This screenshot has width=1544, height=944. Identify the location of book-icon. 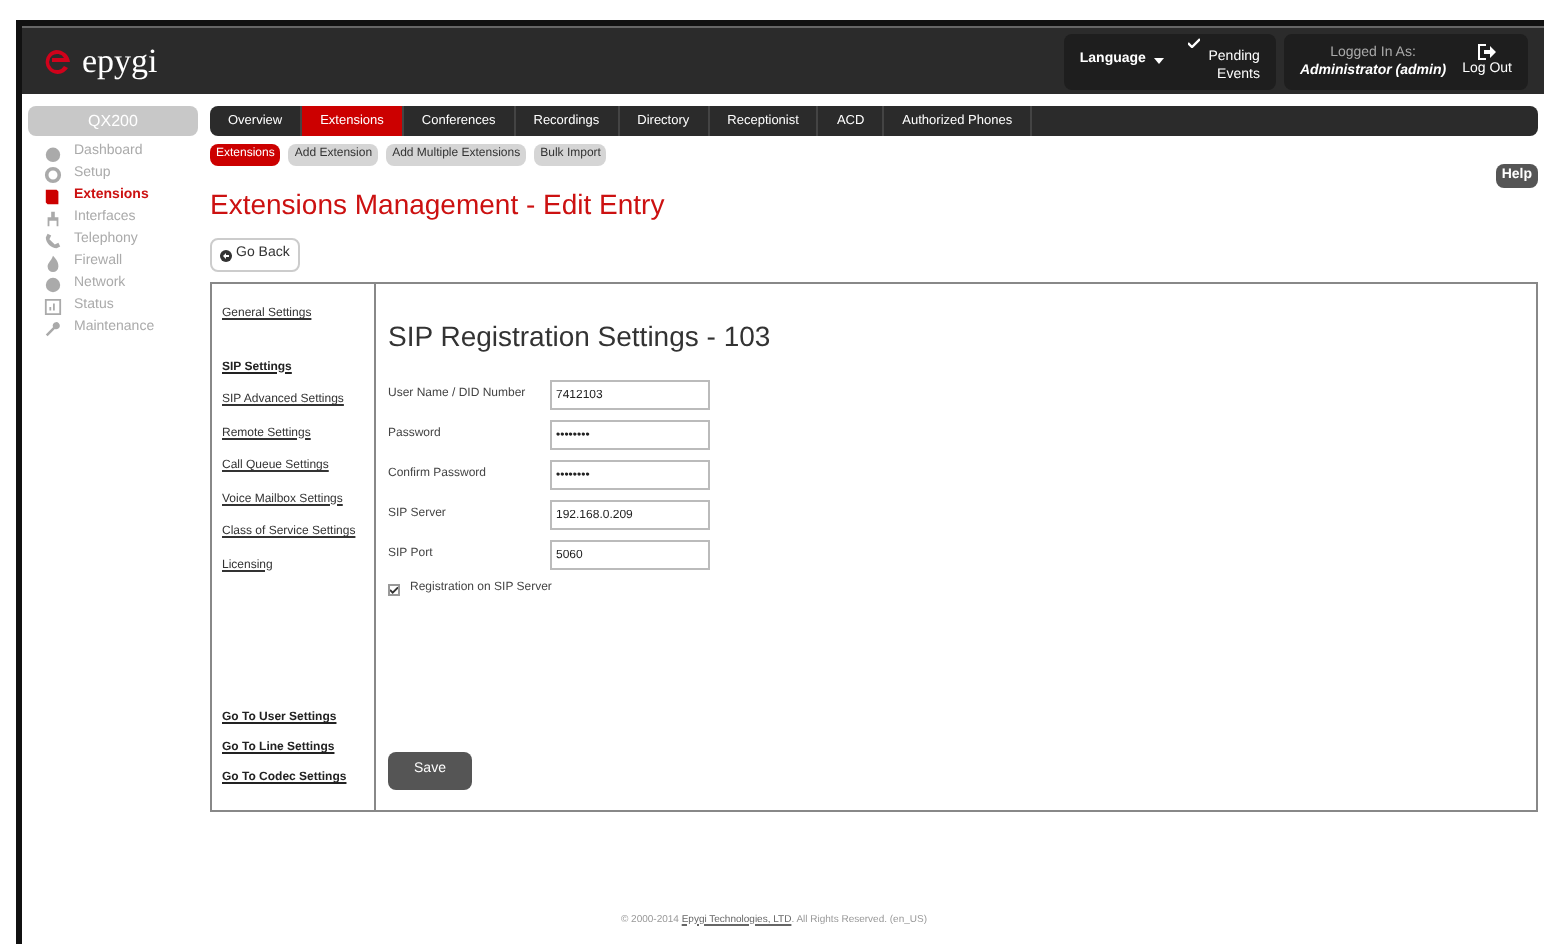
(53, 197).